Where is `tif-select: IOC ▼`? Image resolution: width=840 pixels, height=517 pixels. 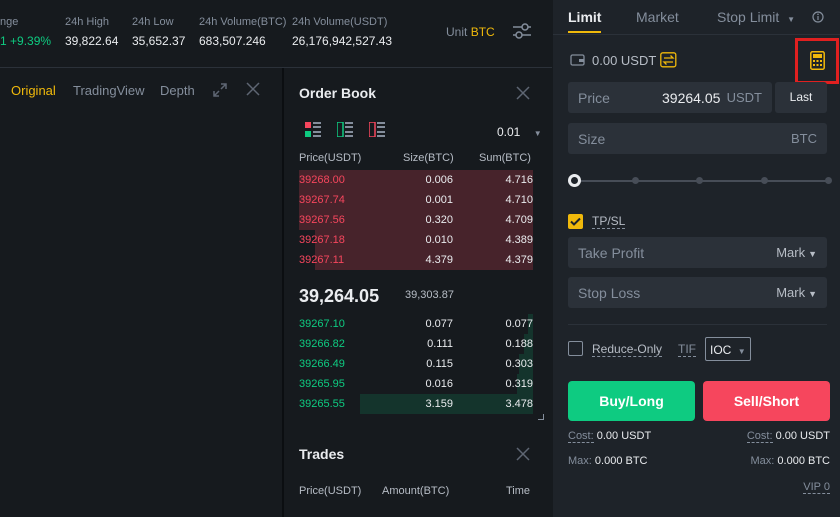
tif-select: IOC ▼ is located at coordinates (728, 349).